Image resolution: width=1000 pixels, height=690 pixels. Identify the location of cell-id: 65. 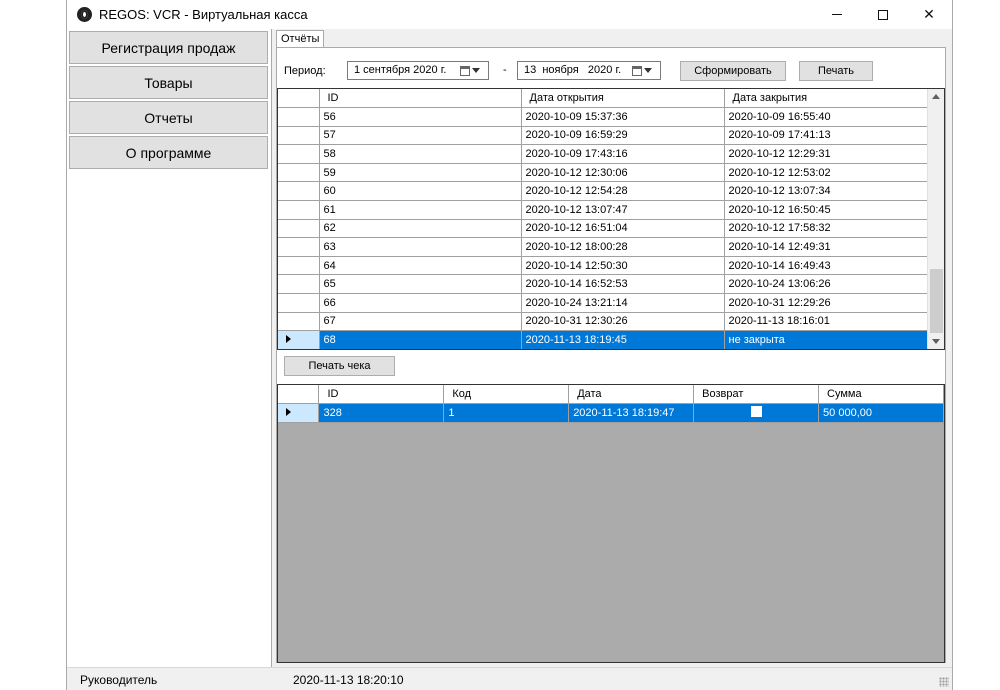
(420, 284).